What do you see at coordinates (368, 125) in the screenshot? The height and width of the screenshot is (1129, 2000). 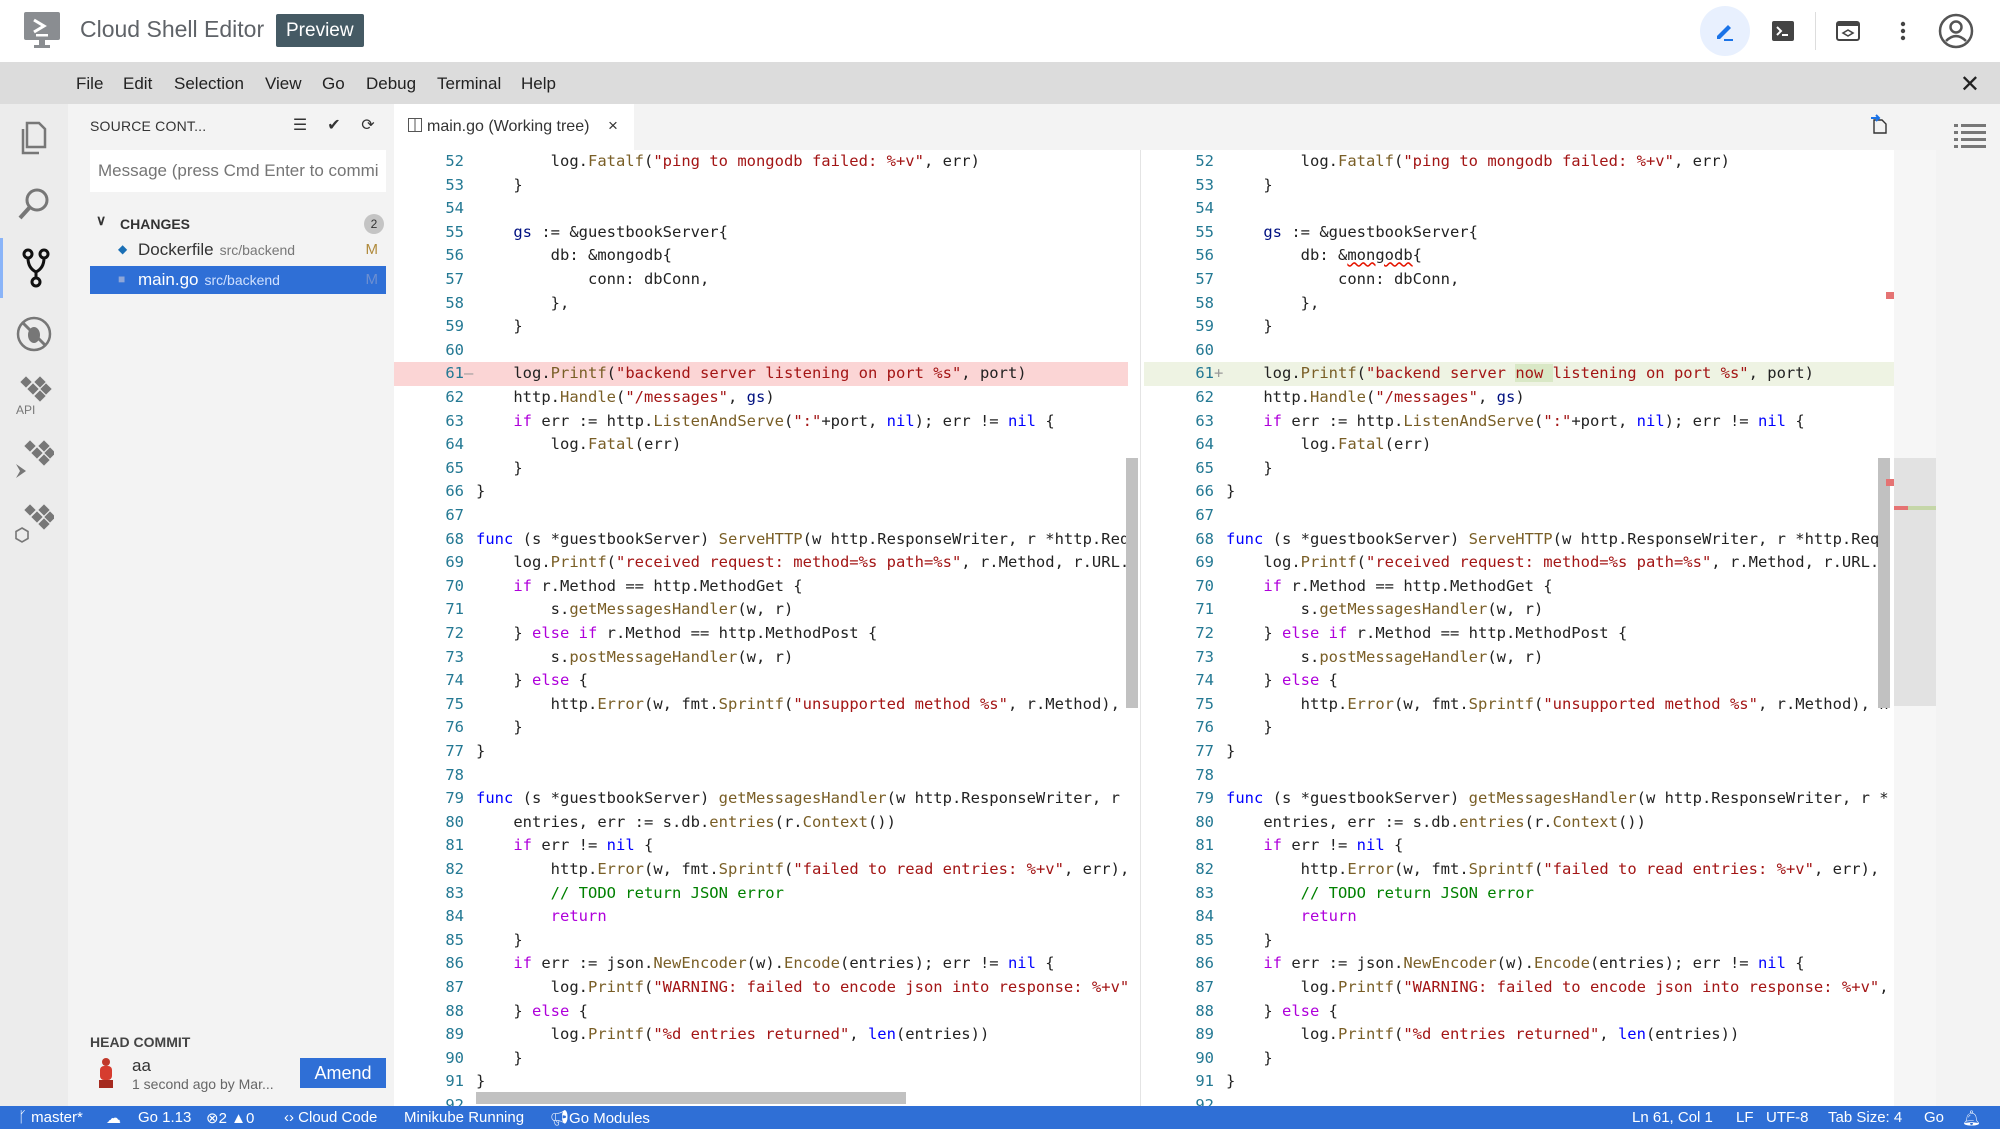 I see `refresh-icon: ⟳` at bounding box center [368, 125].